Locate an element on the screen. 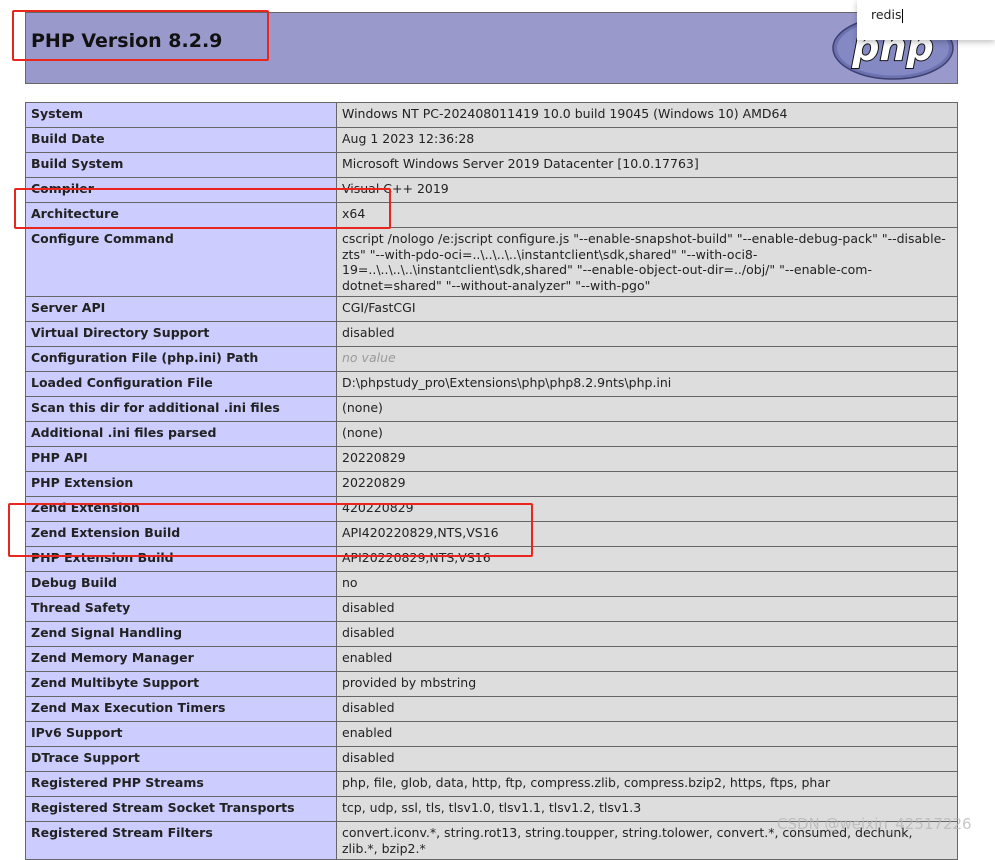  info-row: PHP Extension Build API20220829,NTS,VS16 is located at coordinates (491, 559).